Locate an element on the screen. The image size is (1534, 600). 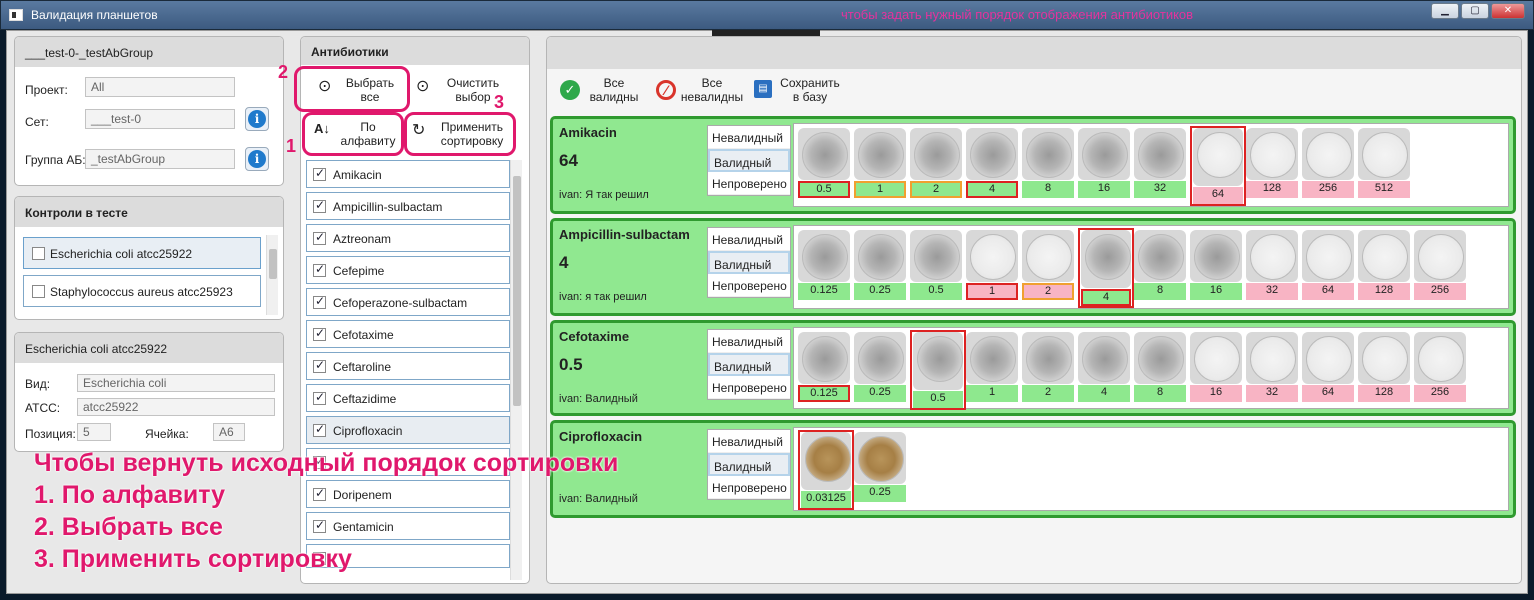
antibiotics-scrollbar is located at coordinates (516, 370).